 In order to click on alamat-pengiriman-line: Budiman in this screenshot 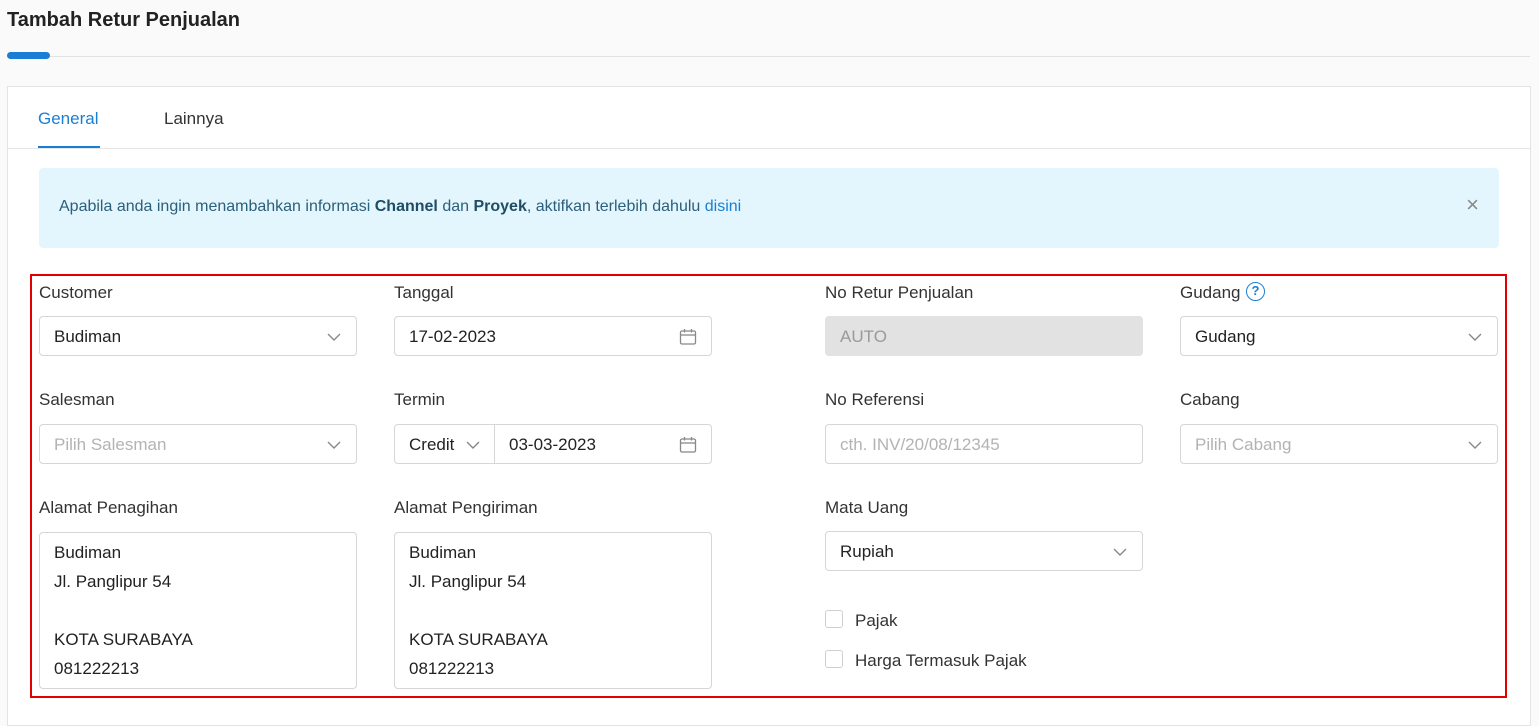, I will do `click(443, 552)`.